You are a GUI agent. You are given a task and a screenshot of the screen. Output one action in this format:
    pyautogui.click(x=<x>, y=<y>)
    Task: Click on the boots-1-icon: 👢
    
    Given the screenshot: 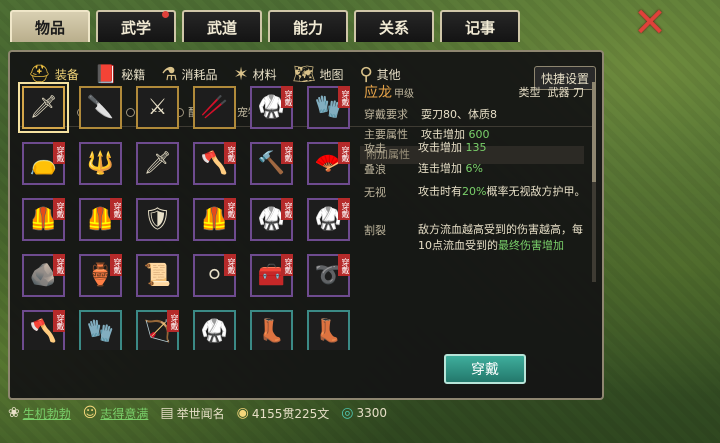 What is the action you would take?
    pyautogui.click(x=271, y=331)
    